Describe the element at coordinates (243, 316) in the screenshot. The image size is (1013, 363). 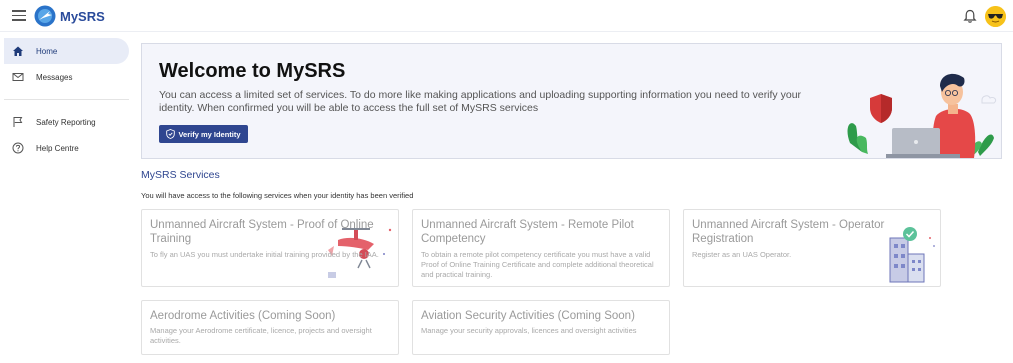
I see `service-card-title: Aerodrome Activities (Coming Soon)` at that location.